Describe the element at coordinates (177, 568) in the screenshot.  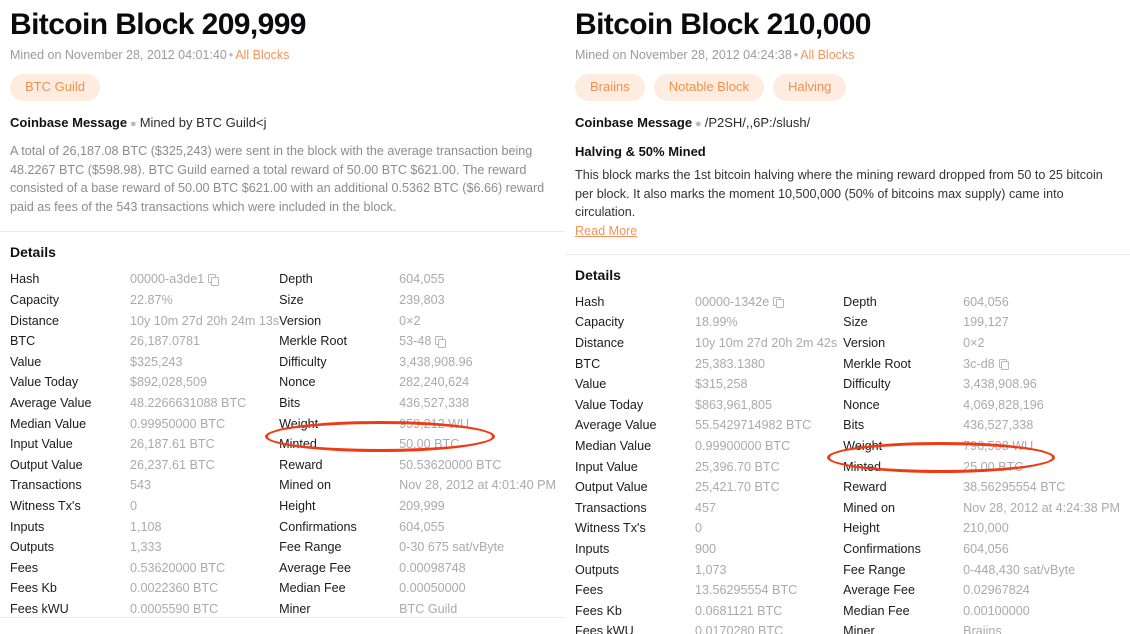
I see `detail-value: 0.53620000 BTC` at that location.